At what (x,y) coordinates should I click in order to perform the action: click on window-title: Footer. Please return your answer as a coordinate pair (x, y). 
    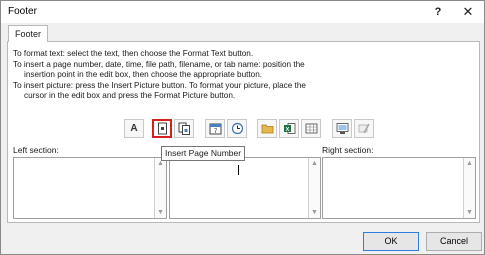
    Looking at the image, I should click on (22, 11).